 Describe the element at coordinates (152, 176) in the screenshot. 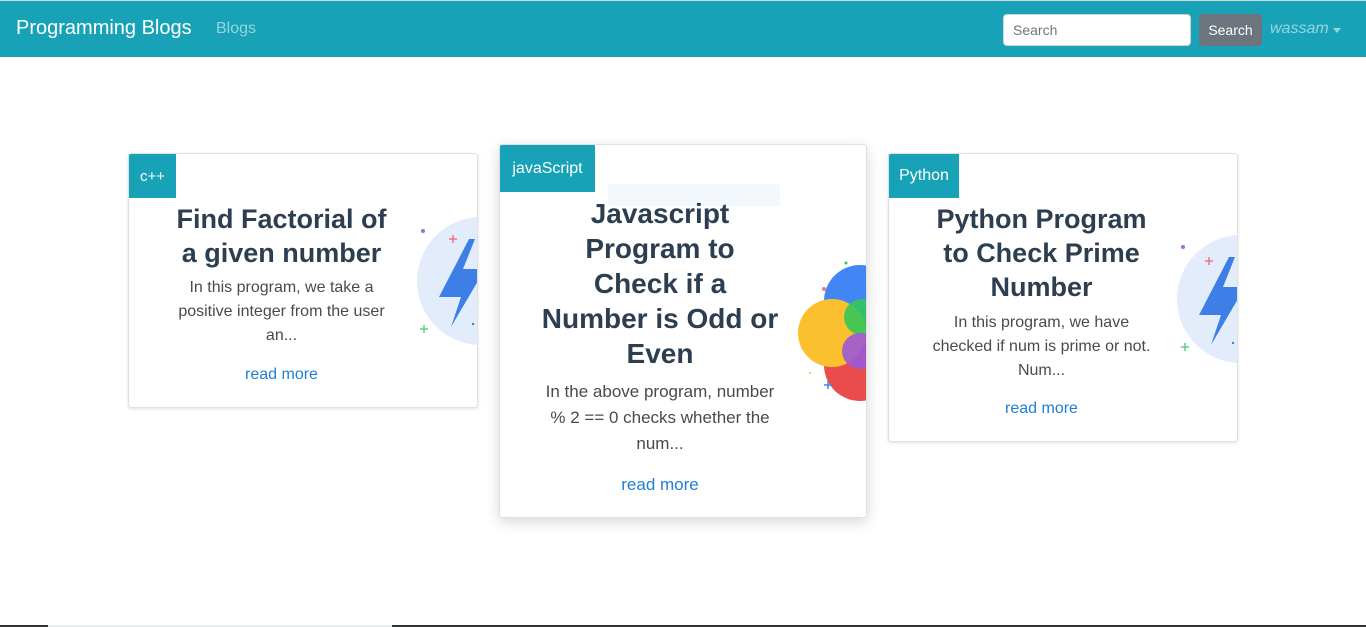

I see `category-tag: c++` at that location.